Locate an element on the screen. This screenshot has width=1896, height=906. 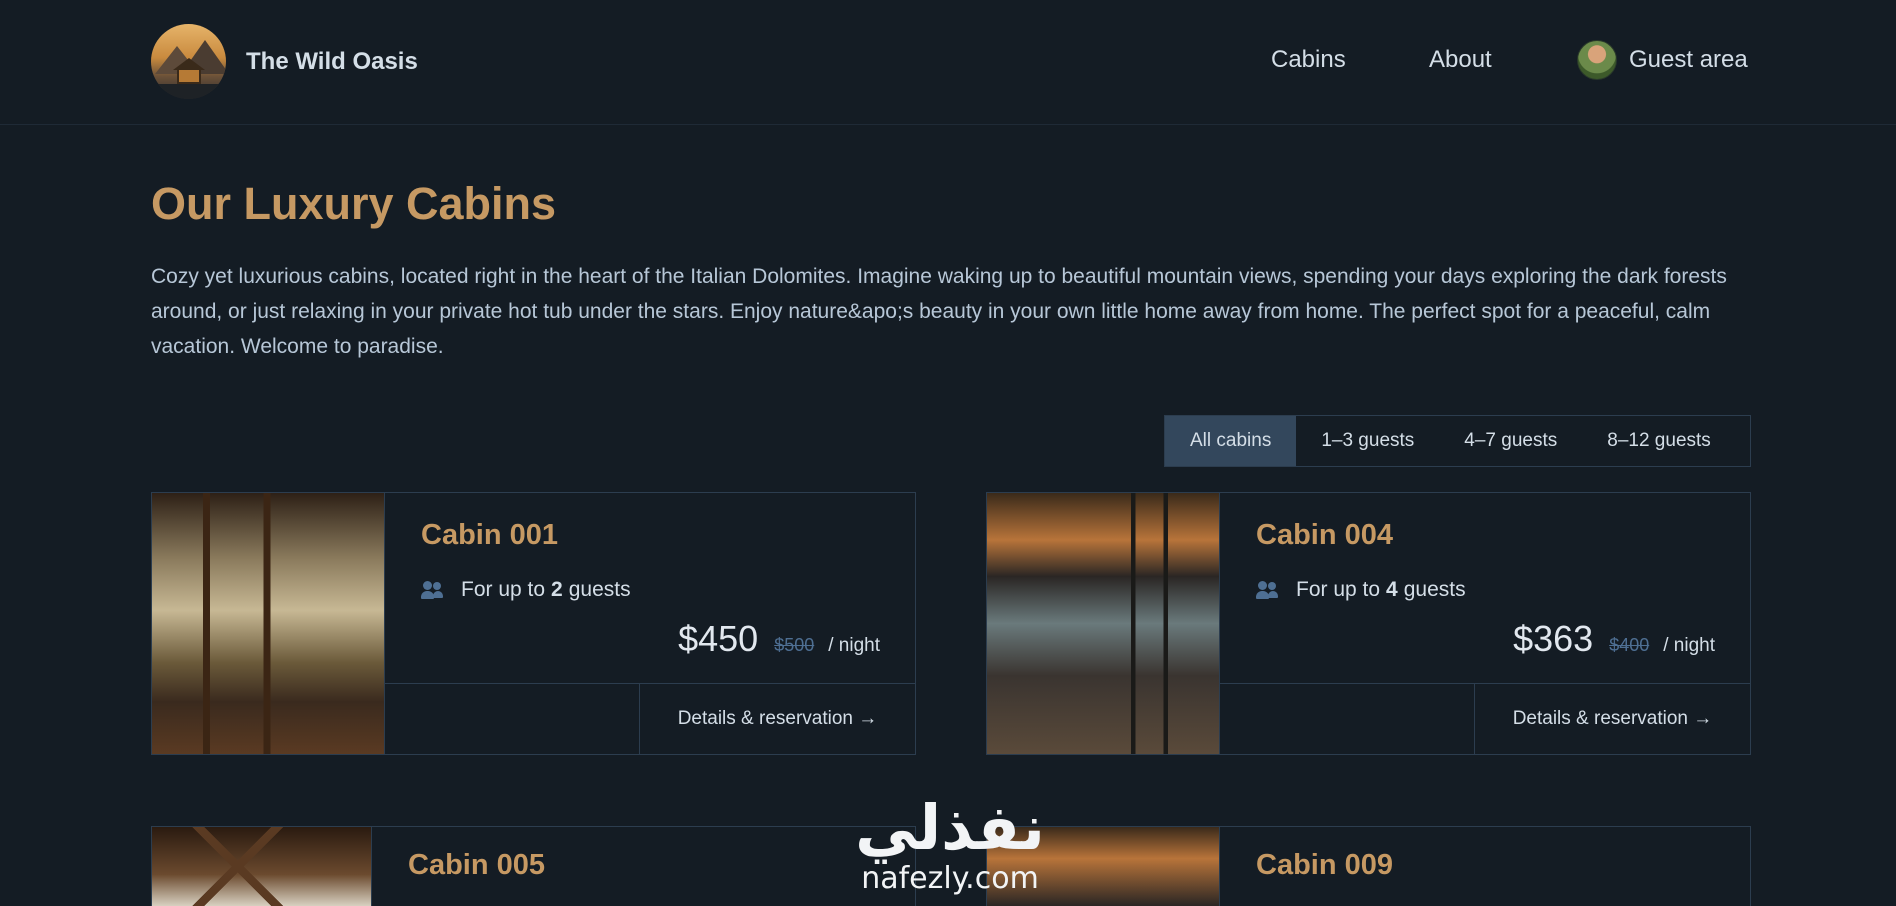
page-title: Our Luxury Cabins is located at coordinates (354, 203).